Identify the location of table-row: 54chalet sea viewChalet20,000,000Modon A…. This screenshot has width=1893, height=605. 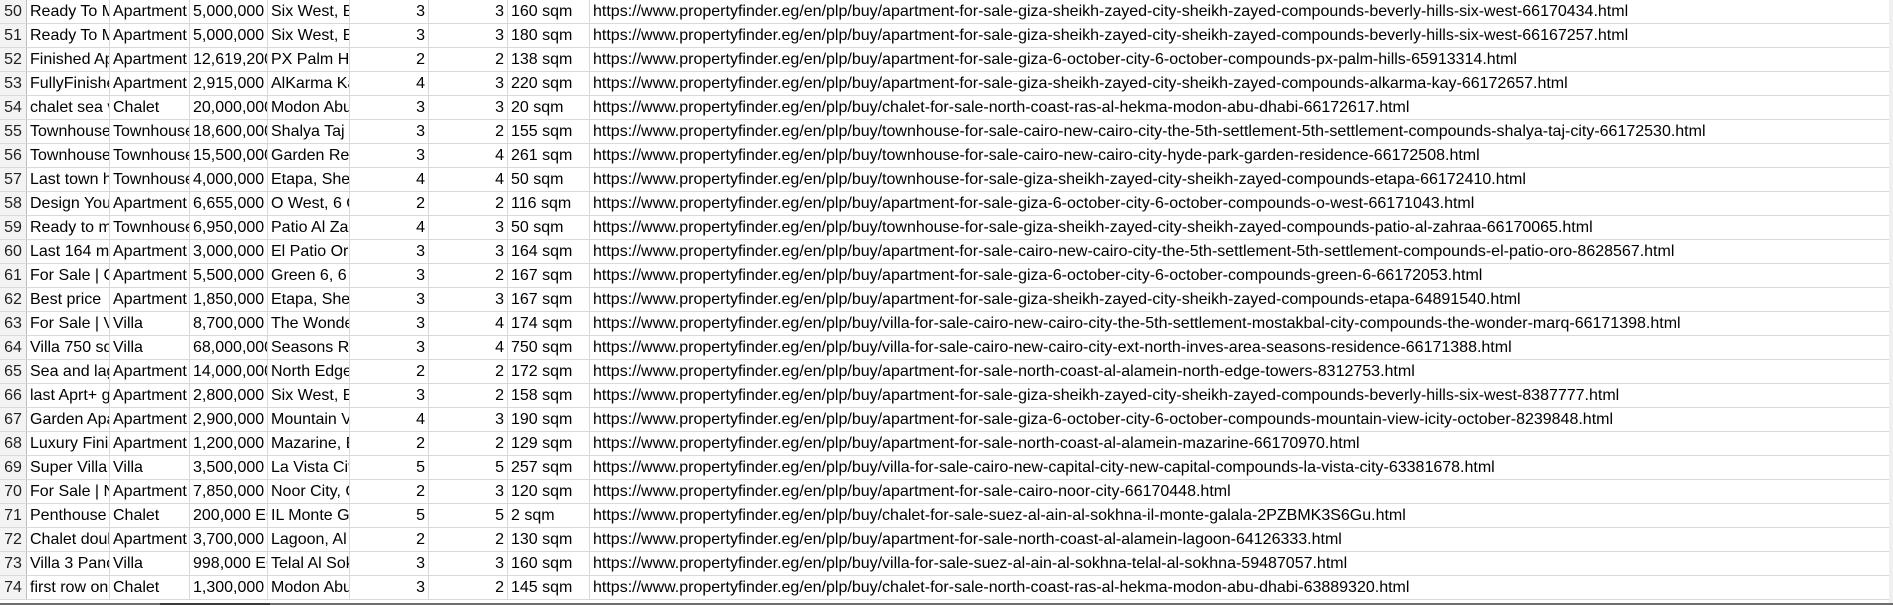
(946, 108).